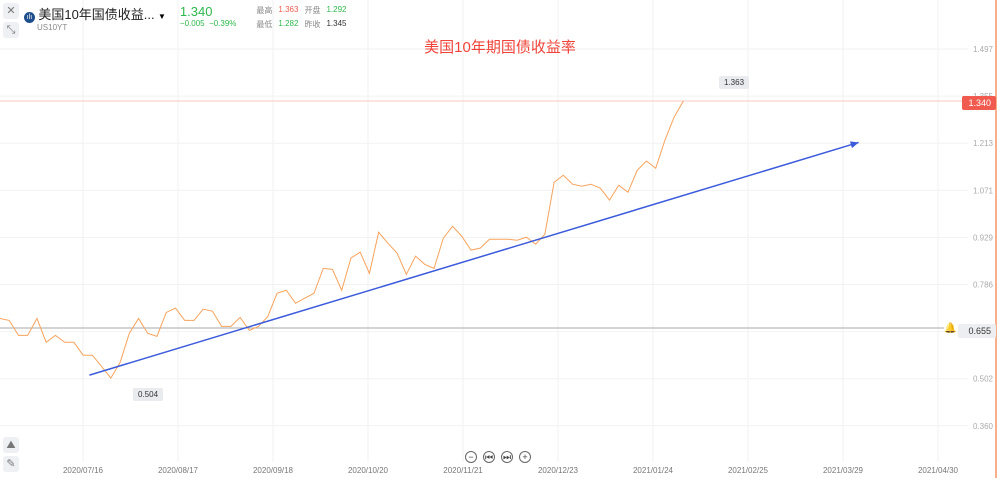 The image size is (1000, 478). I want to click on y-tick-label: 0.502, so click(983, 379).